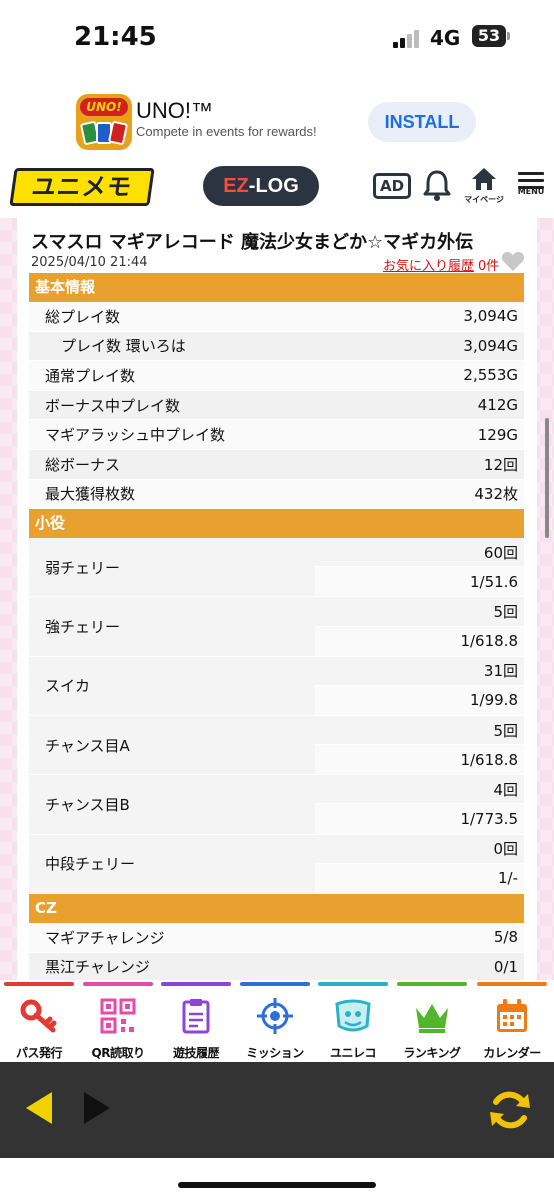  What do you see at coordinates (512, 1053) in the screenshot?
I see `tab-label: カレンダー` at bounding box center [512, 1053].